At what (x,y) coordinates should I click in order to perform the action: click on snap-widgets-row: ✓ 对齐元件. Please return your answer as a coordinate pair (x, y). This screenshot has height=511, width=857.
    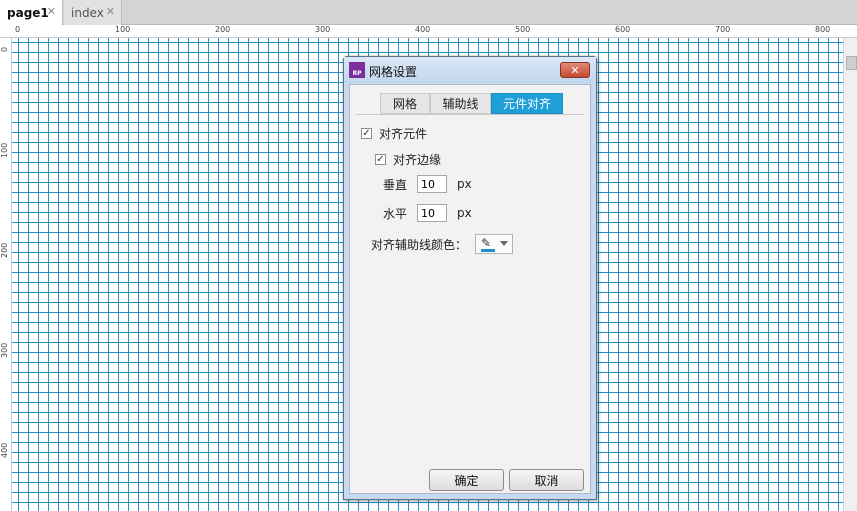
    Looking at the image, I should click on (394, 133).